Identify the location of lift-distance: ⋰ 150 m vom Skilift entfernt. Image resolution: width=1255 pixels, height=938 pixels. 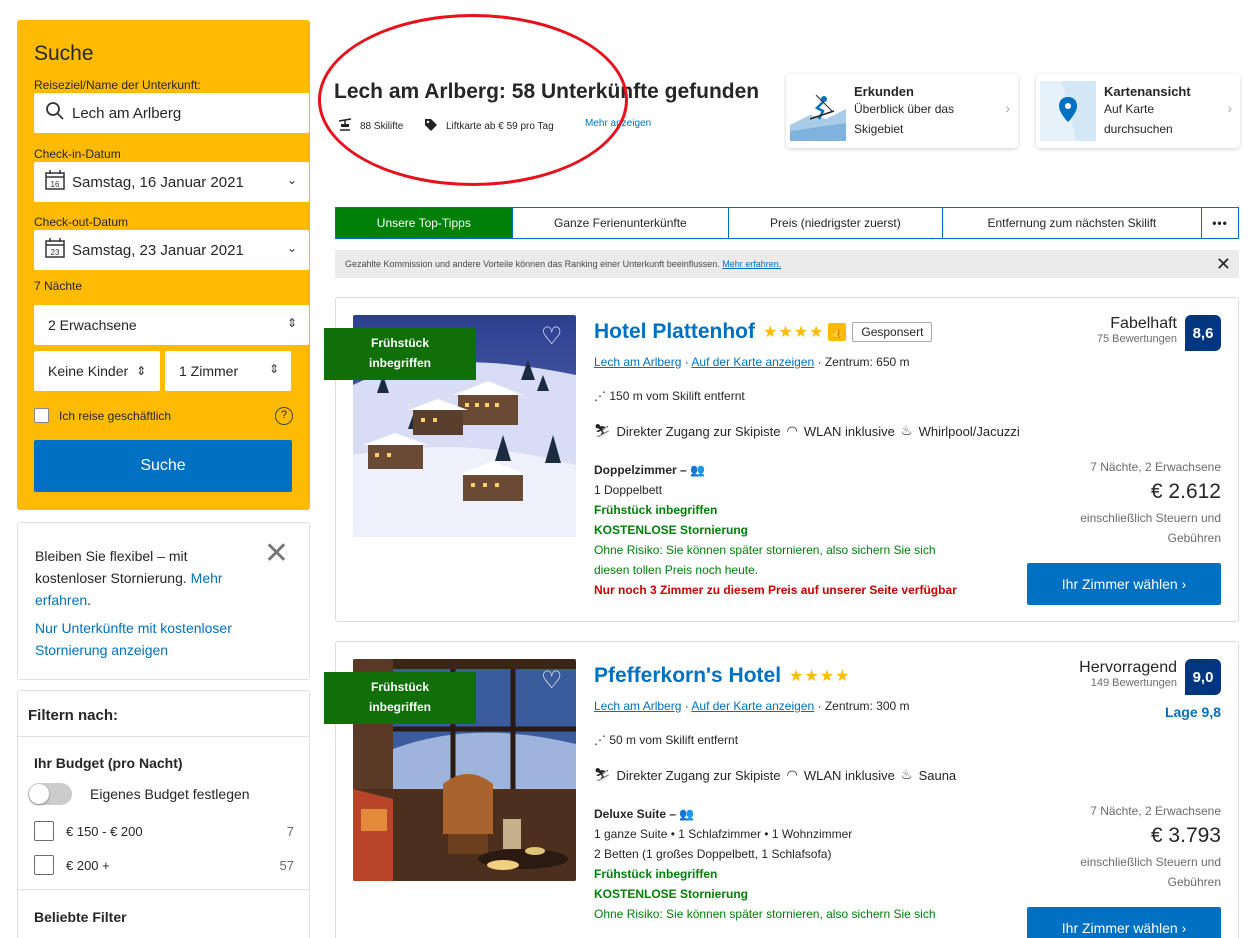
(669, 396).